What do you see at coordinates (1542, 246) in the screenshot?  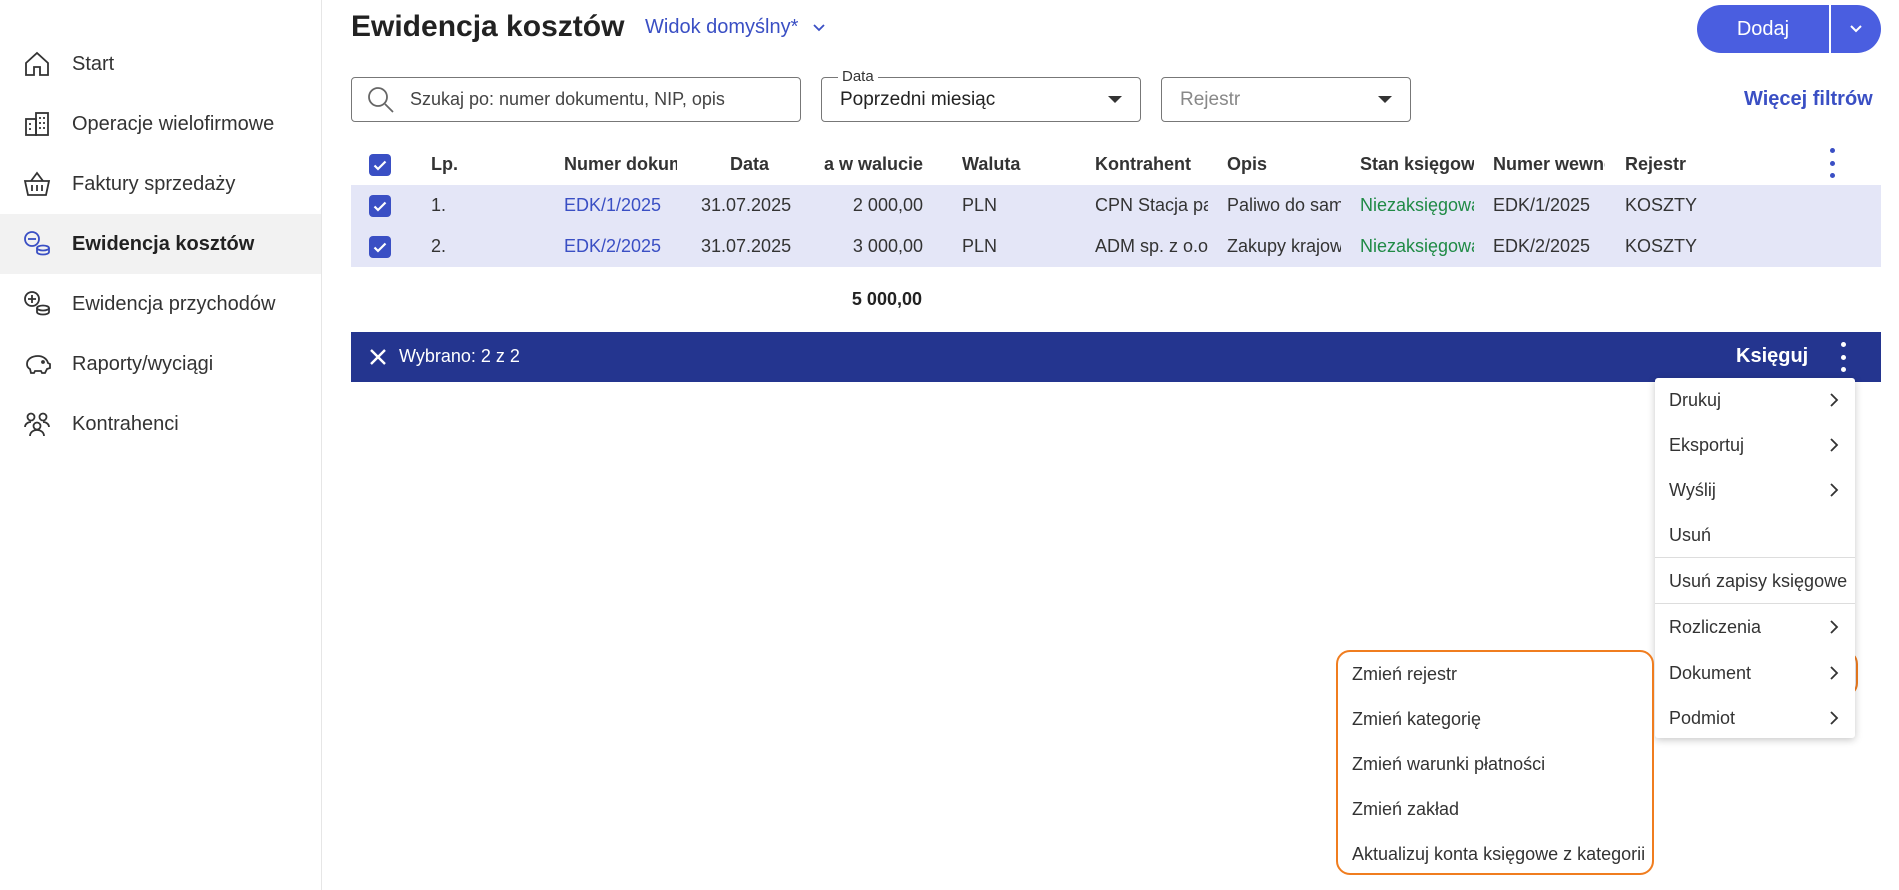 I see `cell-internal-number: EDK/2/2025` at bounding box center [1542, 246].